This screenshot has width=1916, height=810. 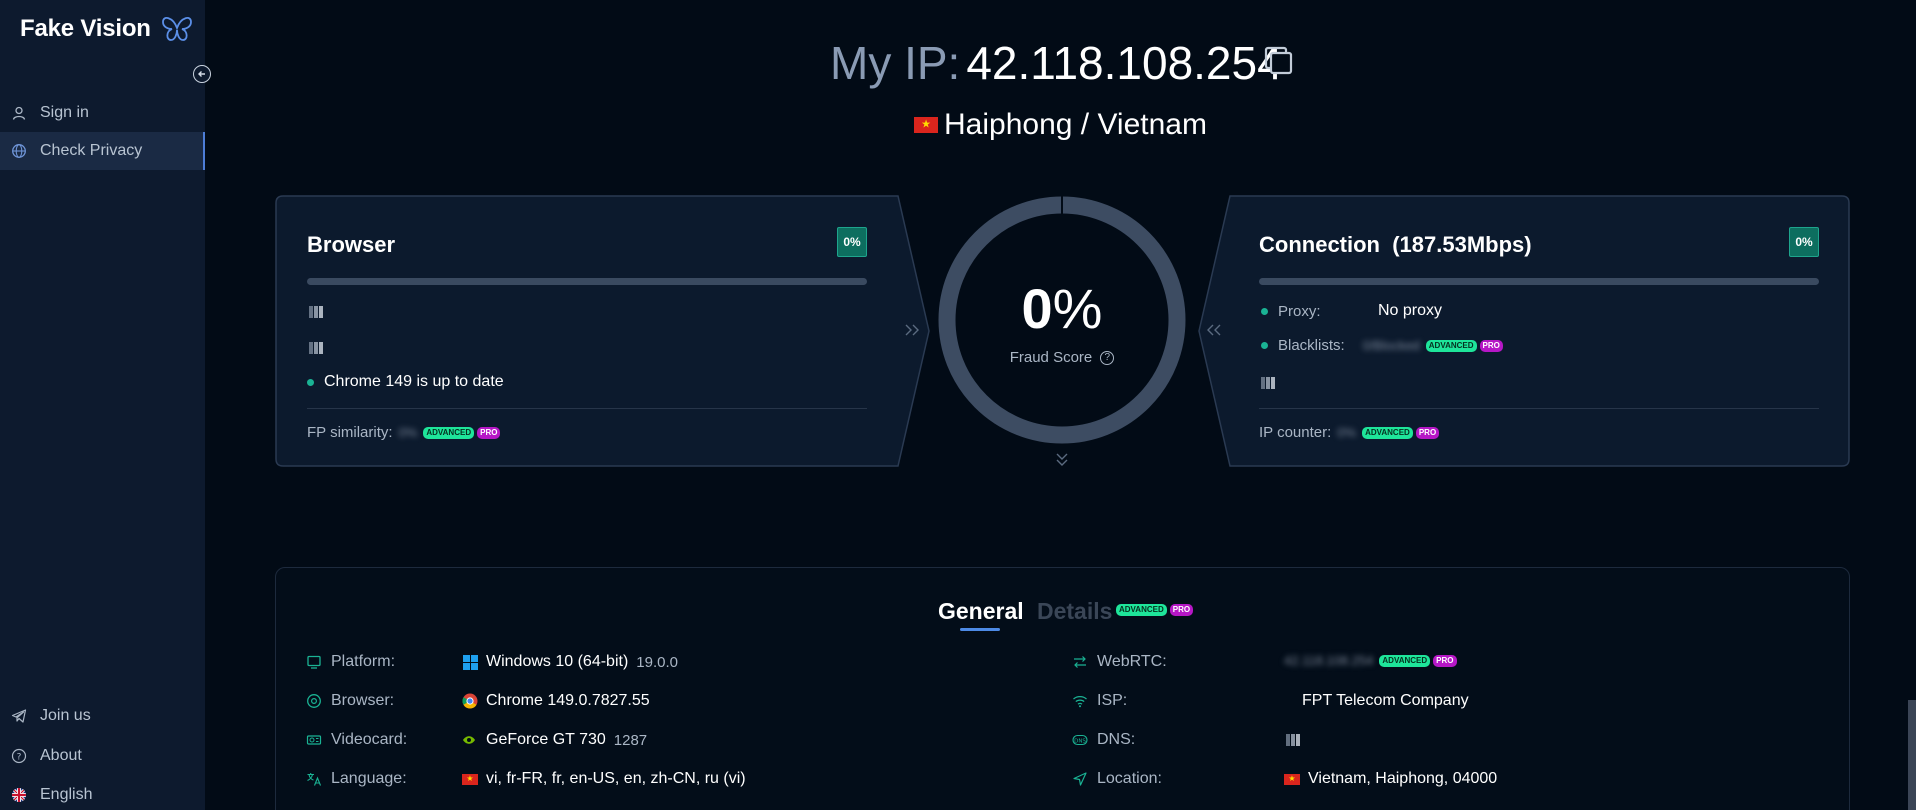 I want to click on browser-label: Browser:, so click(x=363, y=700).